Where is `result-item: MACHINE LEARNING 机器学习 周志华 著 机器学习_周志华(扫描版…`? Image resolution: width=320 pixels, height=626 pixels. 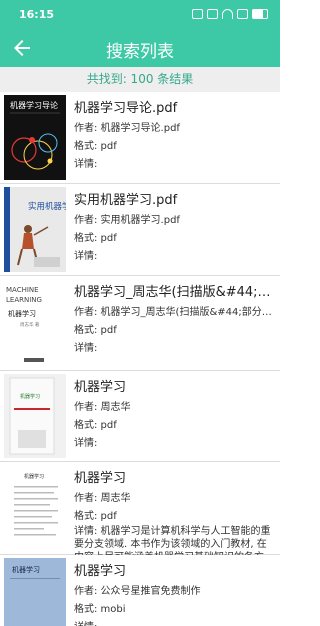
result-item: MACHINE LEARNING 机器学习 周志华 著 机器学习_周志华(扫描版… is located at coordinates (140, 323).